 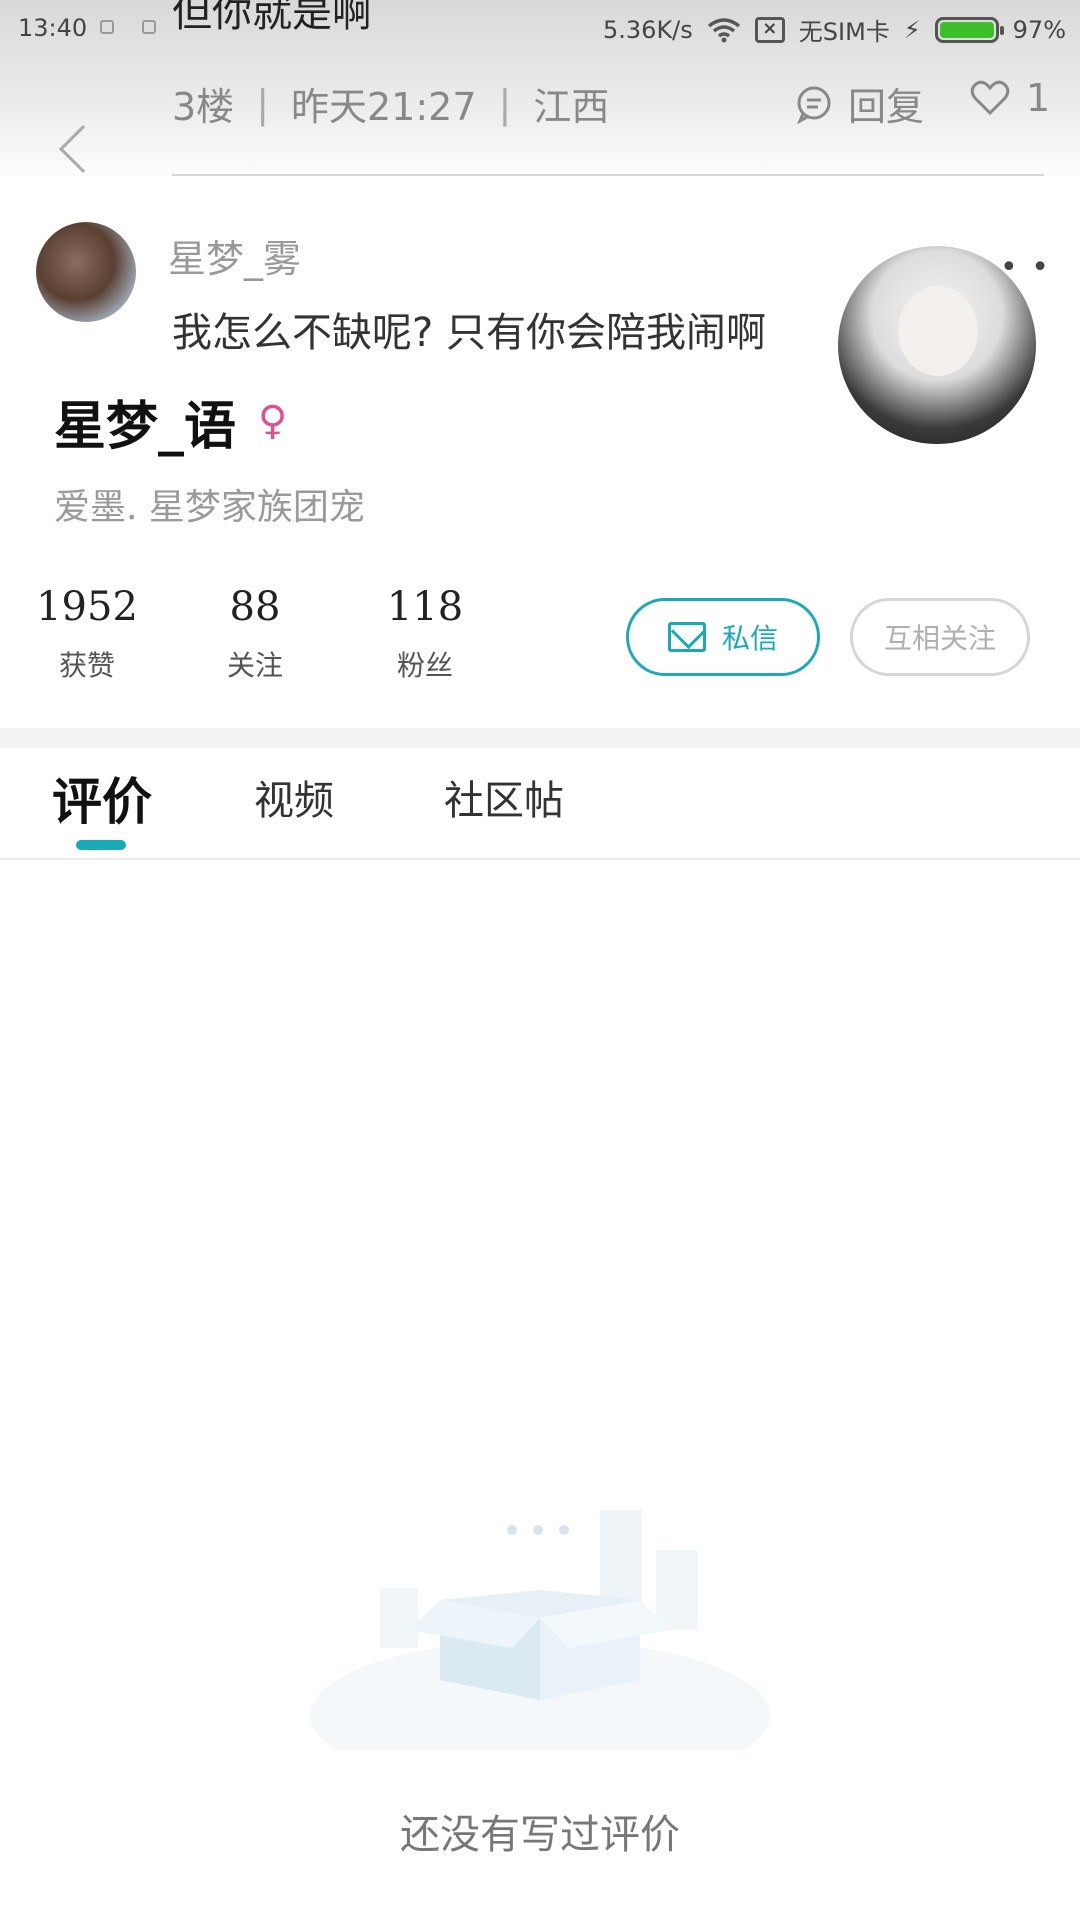 What do you see at coordinates (234, 255) in the screenshot?
I see `commenter-name: 星梦_雾` at bounding box center [234, 255].